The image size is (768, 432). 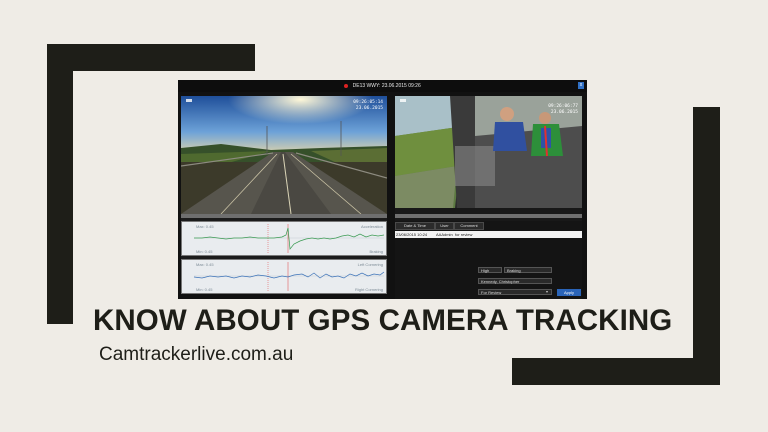 I want to click on decor-frame-bottom-right-vertical, so click(x=706, y=246).